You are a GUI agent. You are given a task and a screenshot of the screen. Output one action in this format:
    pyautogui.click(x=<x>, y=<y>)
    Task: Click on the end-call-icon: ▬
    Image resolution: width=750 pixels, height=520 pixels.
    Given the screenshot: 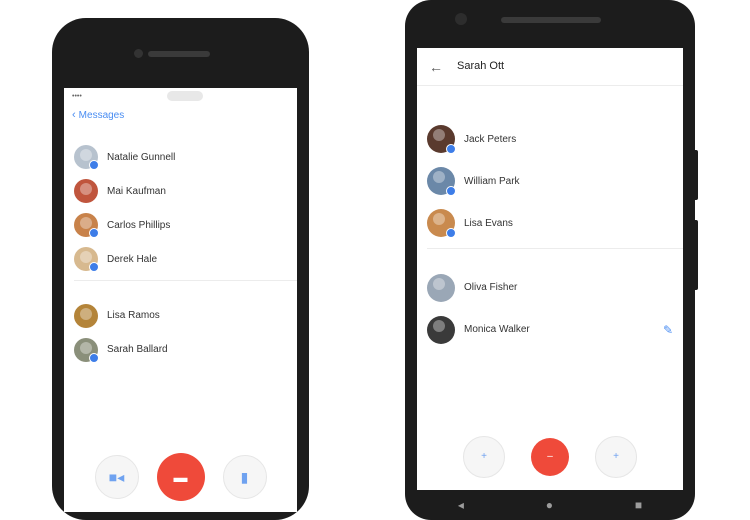 What is the action you would take?
    pyautogui.click(x=180, y=477)
    